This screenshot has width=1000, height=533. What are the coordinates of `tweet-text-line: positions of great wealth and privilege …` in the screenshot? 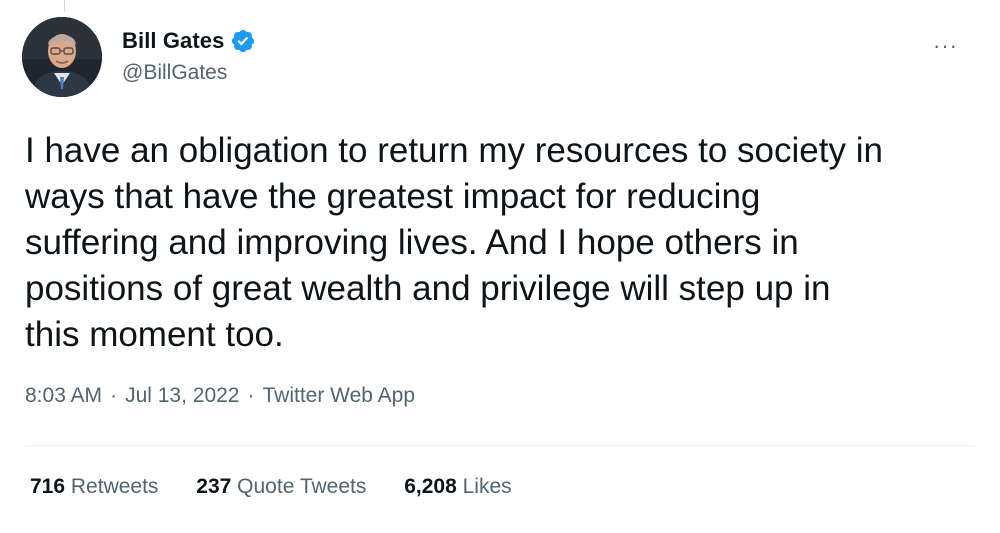 It's located at (428, 288).